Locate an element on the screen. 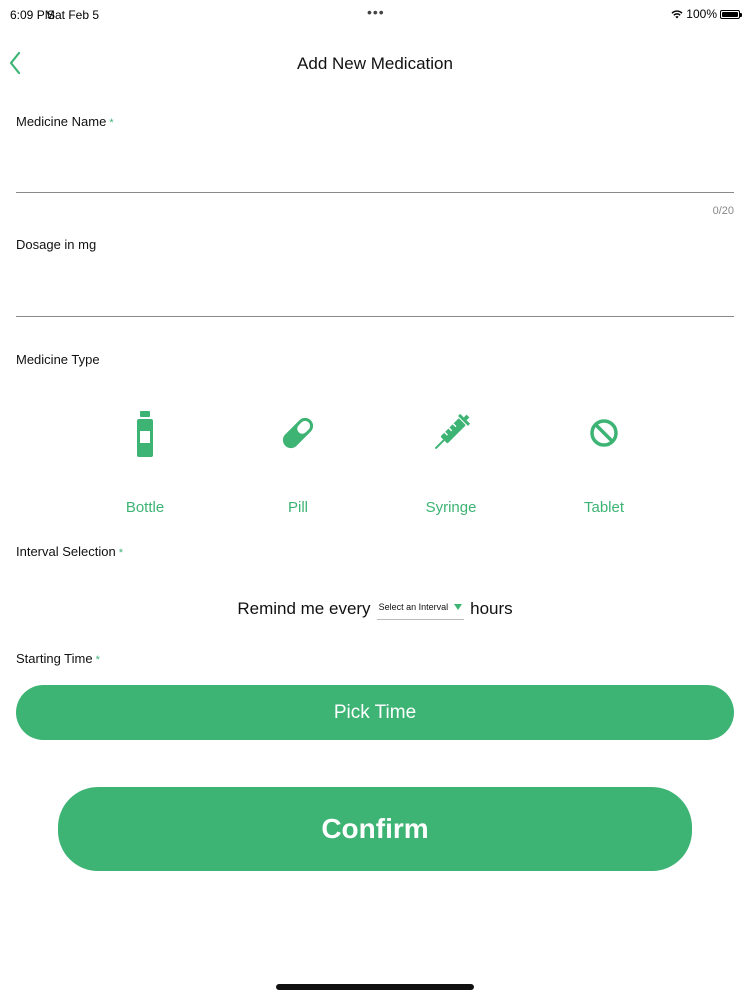 The image size is (750, 1000). dosage-input is located at coordinates (375, 299).